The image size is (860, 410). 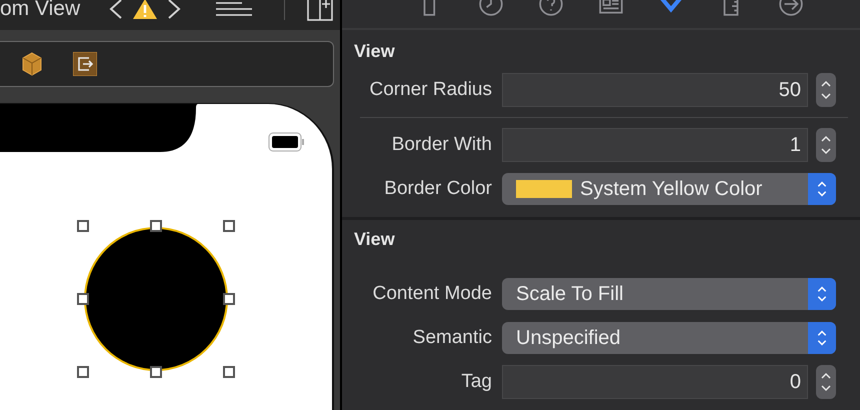 I want to click on list-lines-icon, so click(x=235, y=9).